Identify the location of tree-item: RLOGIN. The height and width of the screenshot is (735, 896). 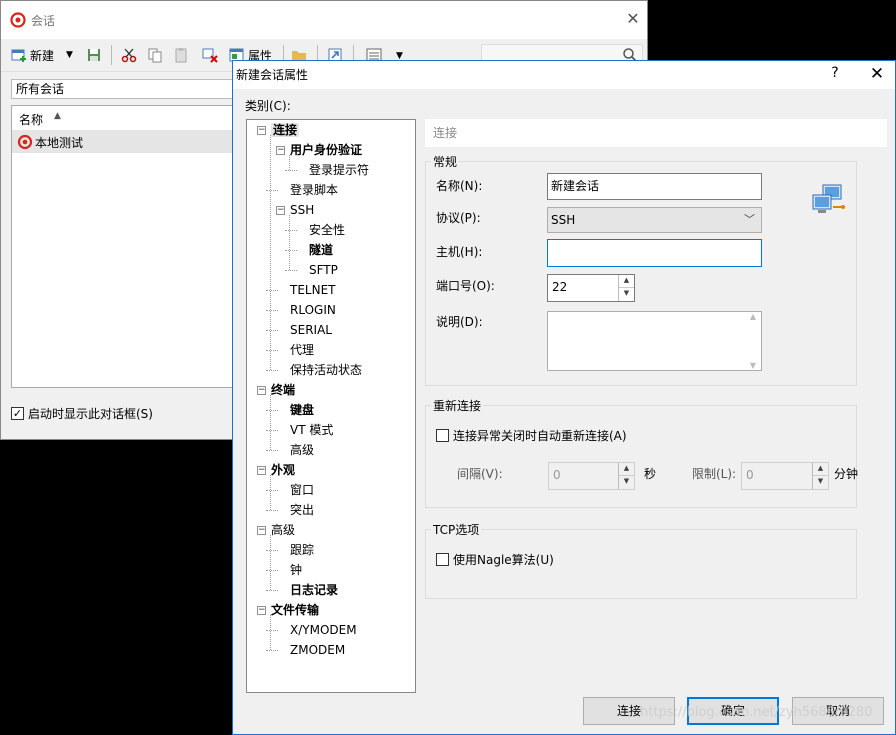
(313, 310).